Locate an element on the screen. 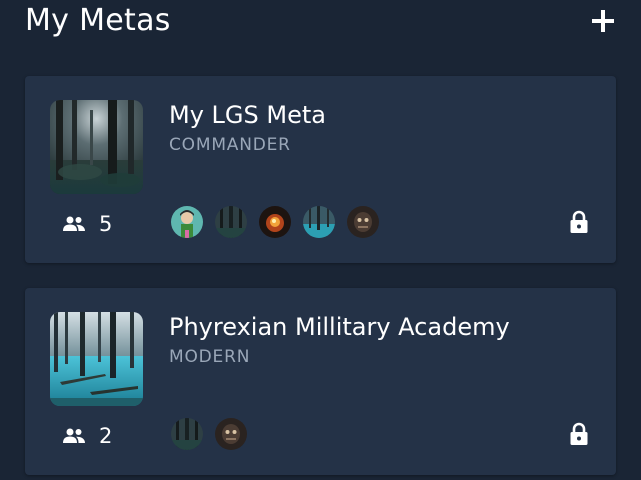  meta-name: My LGS Meta is located at coordinates (247, 115).